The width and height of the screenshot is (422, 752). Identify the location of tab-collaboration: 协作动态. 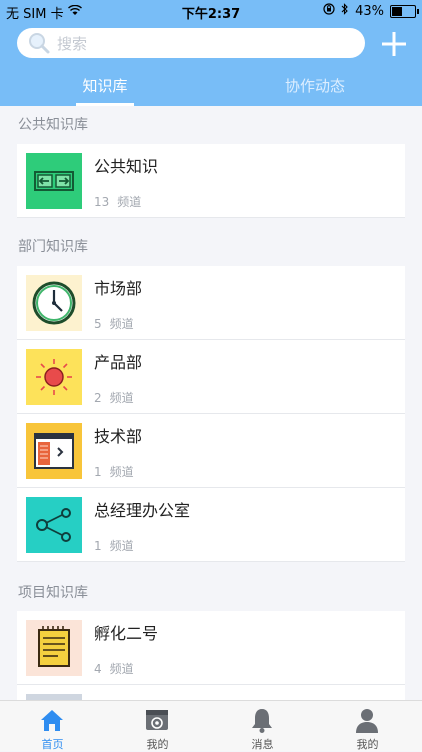
(315, 88).